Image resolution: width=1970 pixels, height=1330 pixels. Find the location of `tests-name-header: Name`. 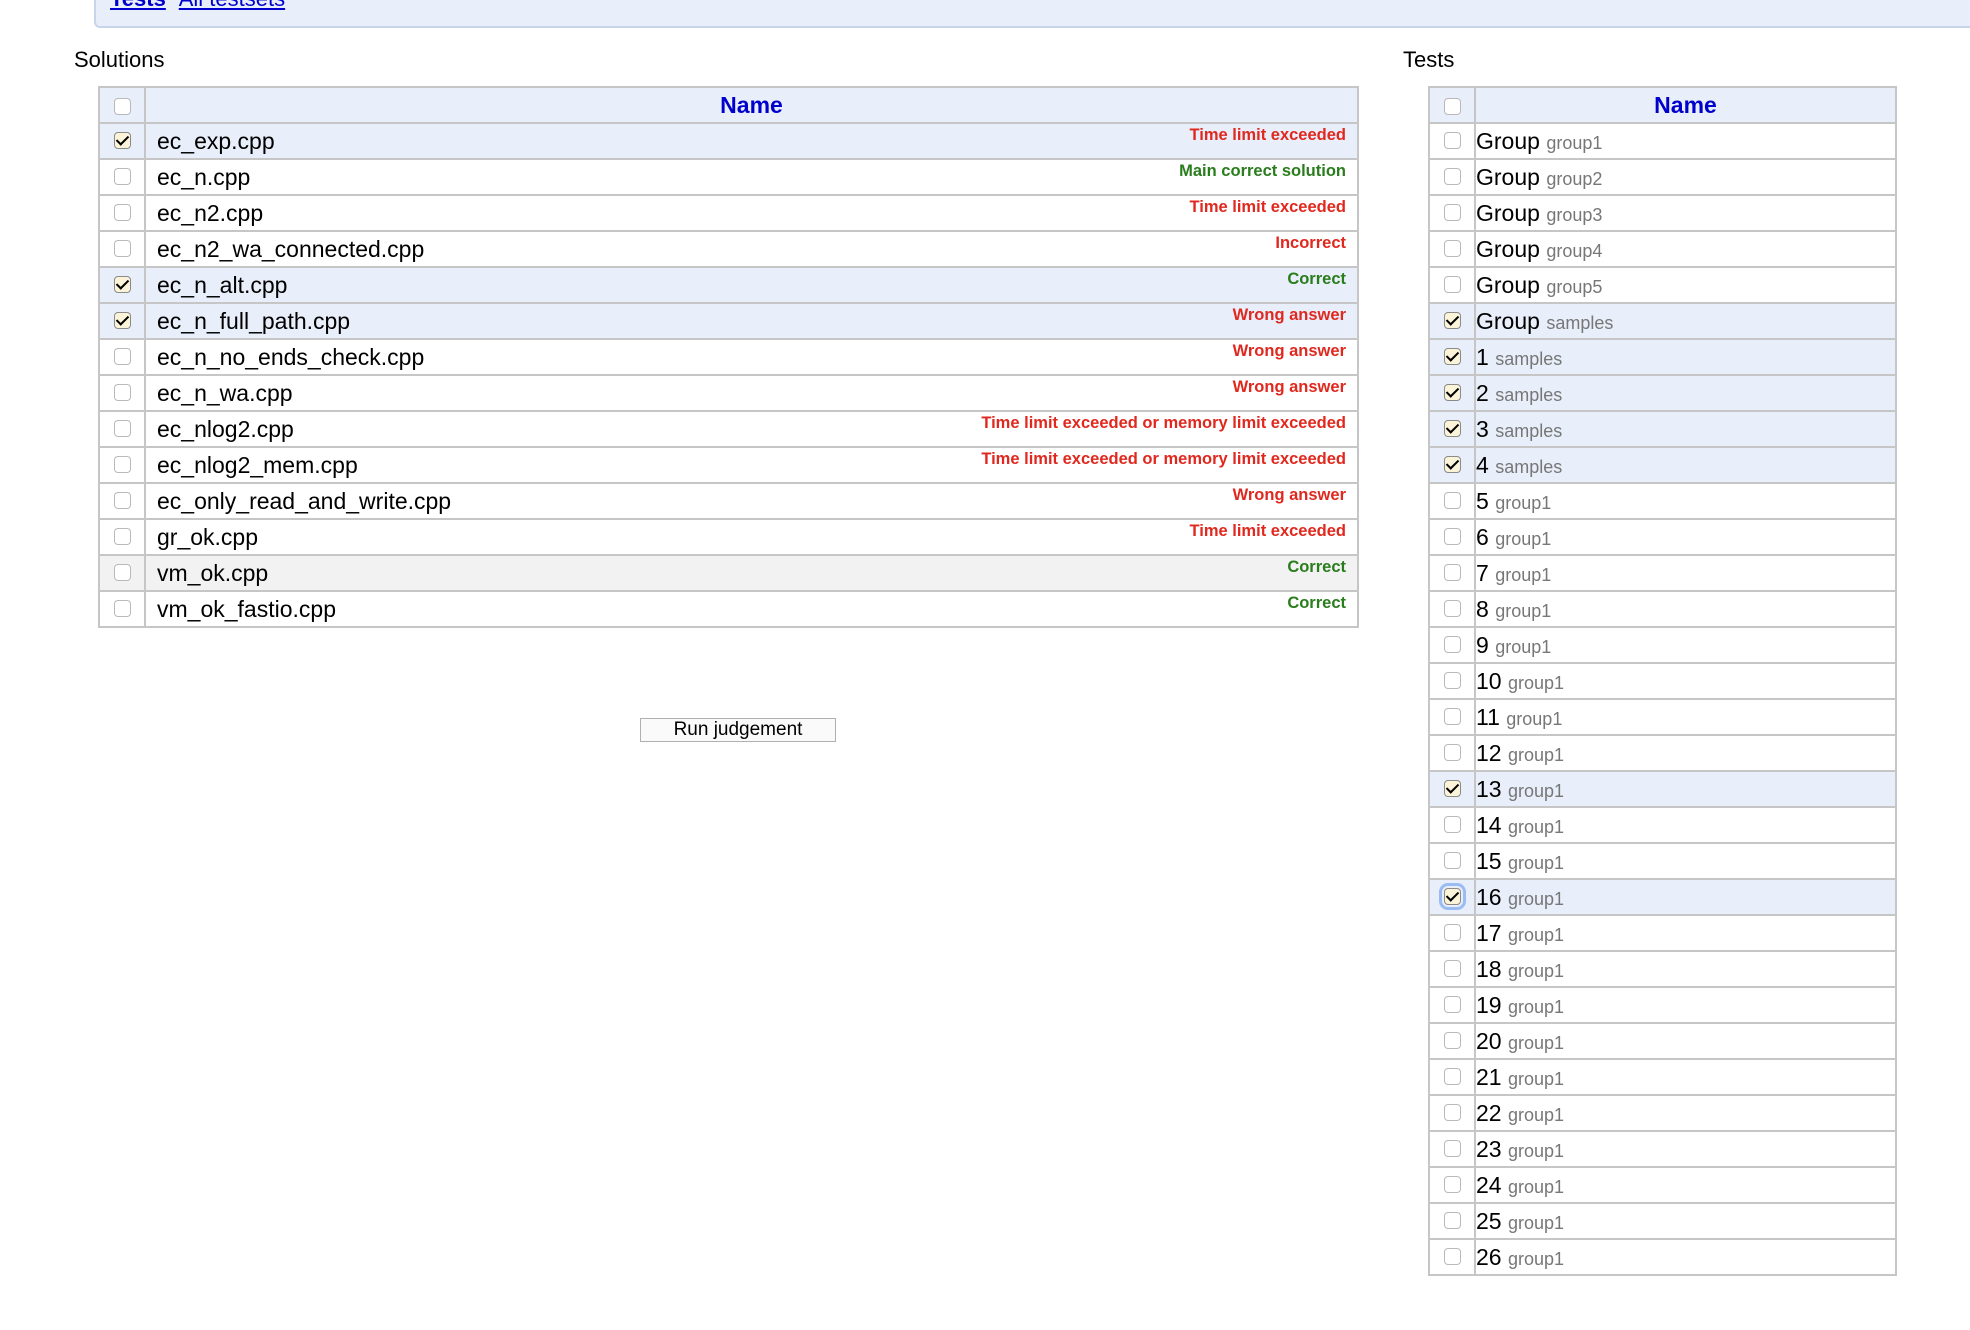

tests-name-header: Name is located at coordinates (1685, 105).